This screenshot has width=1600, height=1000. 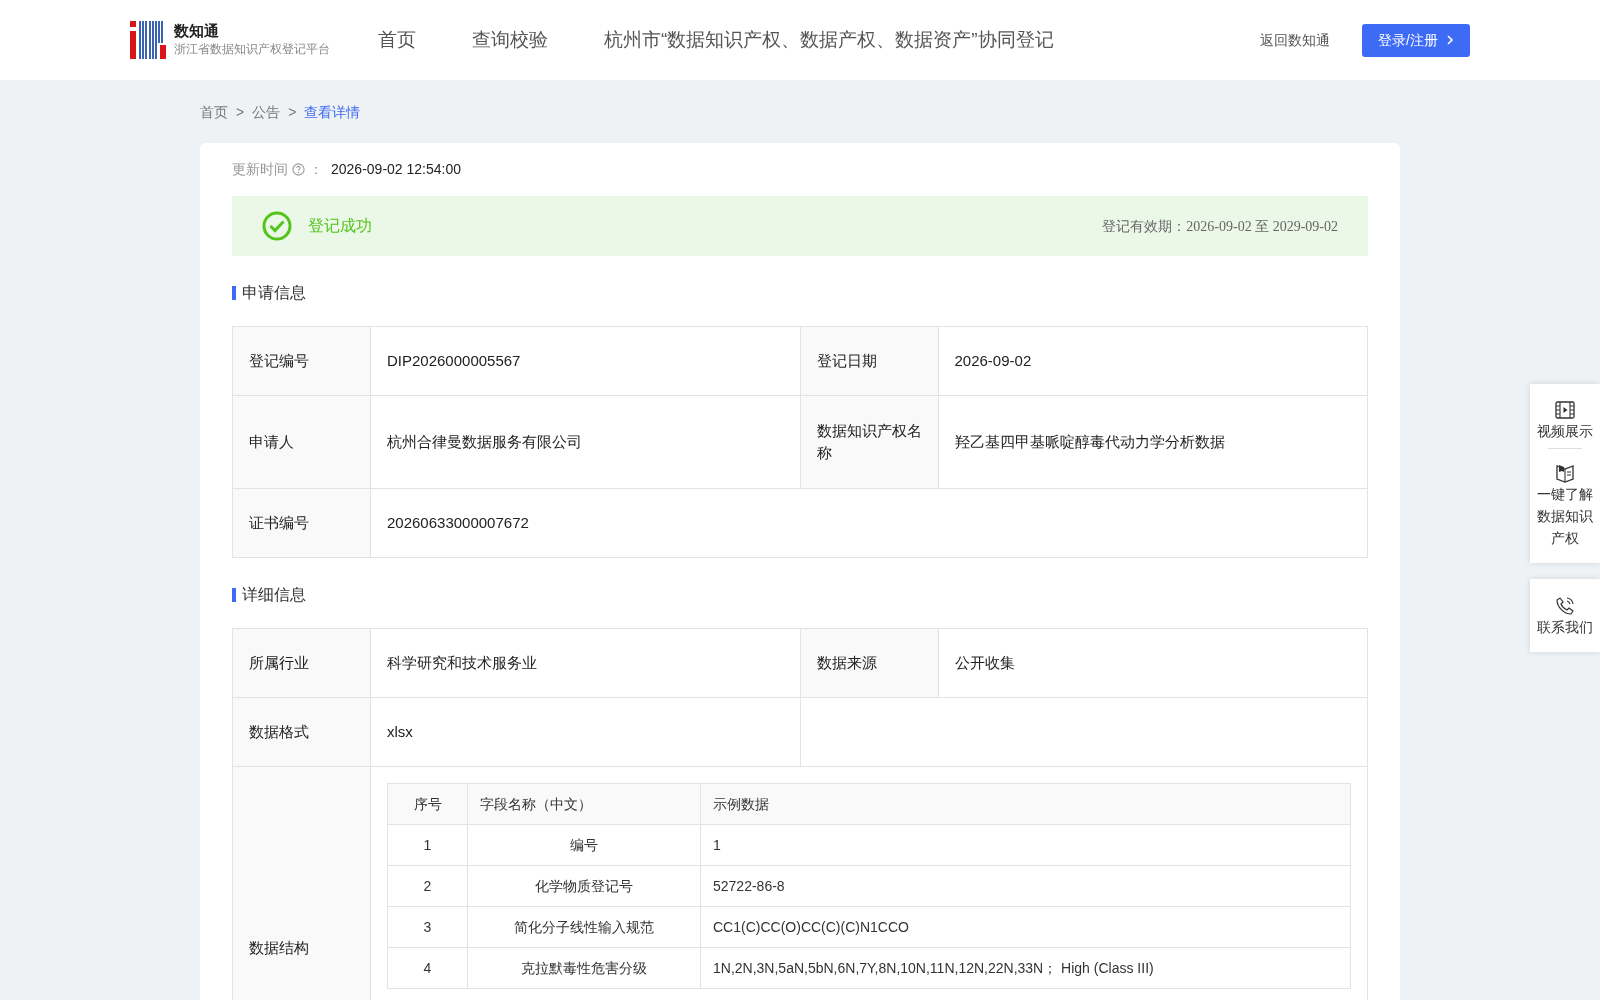 I want to click on validity-period: 登记有效期：2026-09-02 至 2029-09-02, so click(x=1220, y=226).